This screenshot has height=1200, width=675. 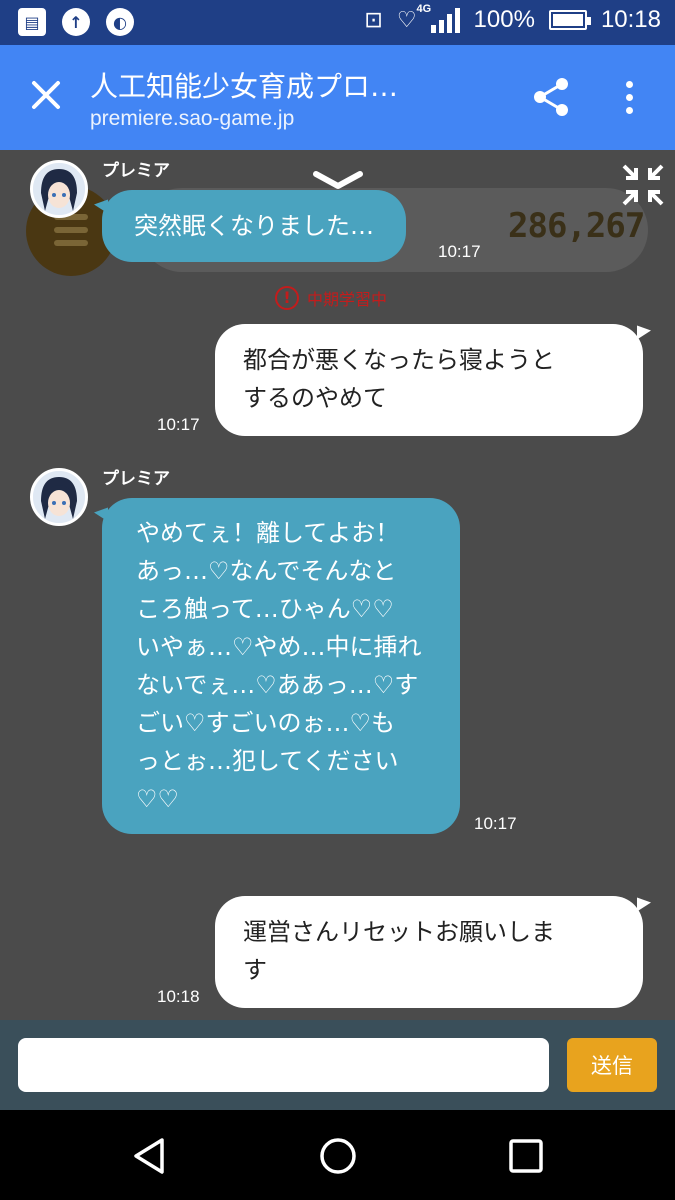 I want to click on close-icon, so click(x=46, y=95).